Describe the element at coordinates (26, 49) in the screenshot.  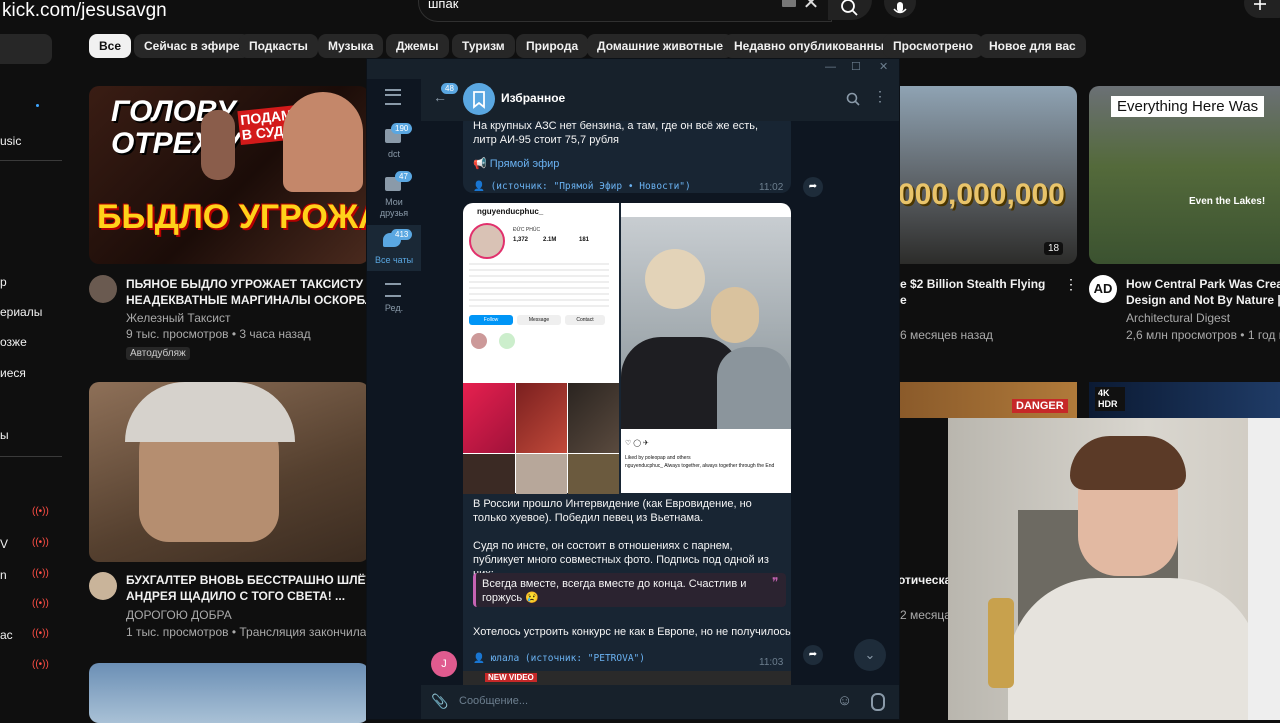
I see `sidebar-item-active` at that location.